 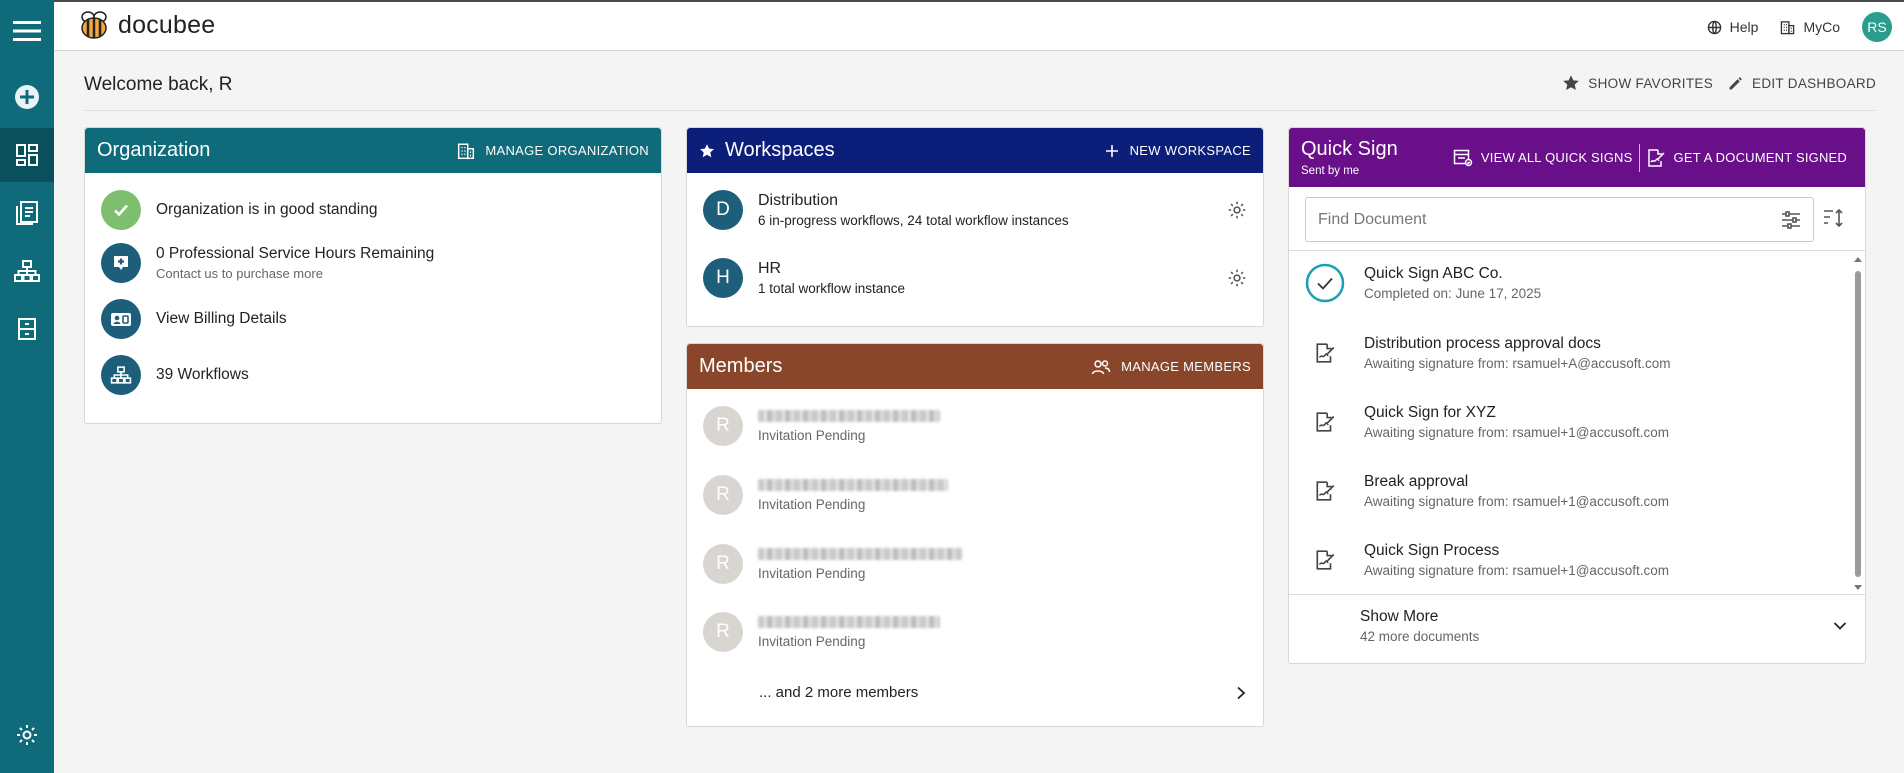 I want to click on manage-organization-label: MANAGE ORGANIZATION, so click(x=567, y=150).